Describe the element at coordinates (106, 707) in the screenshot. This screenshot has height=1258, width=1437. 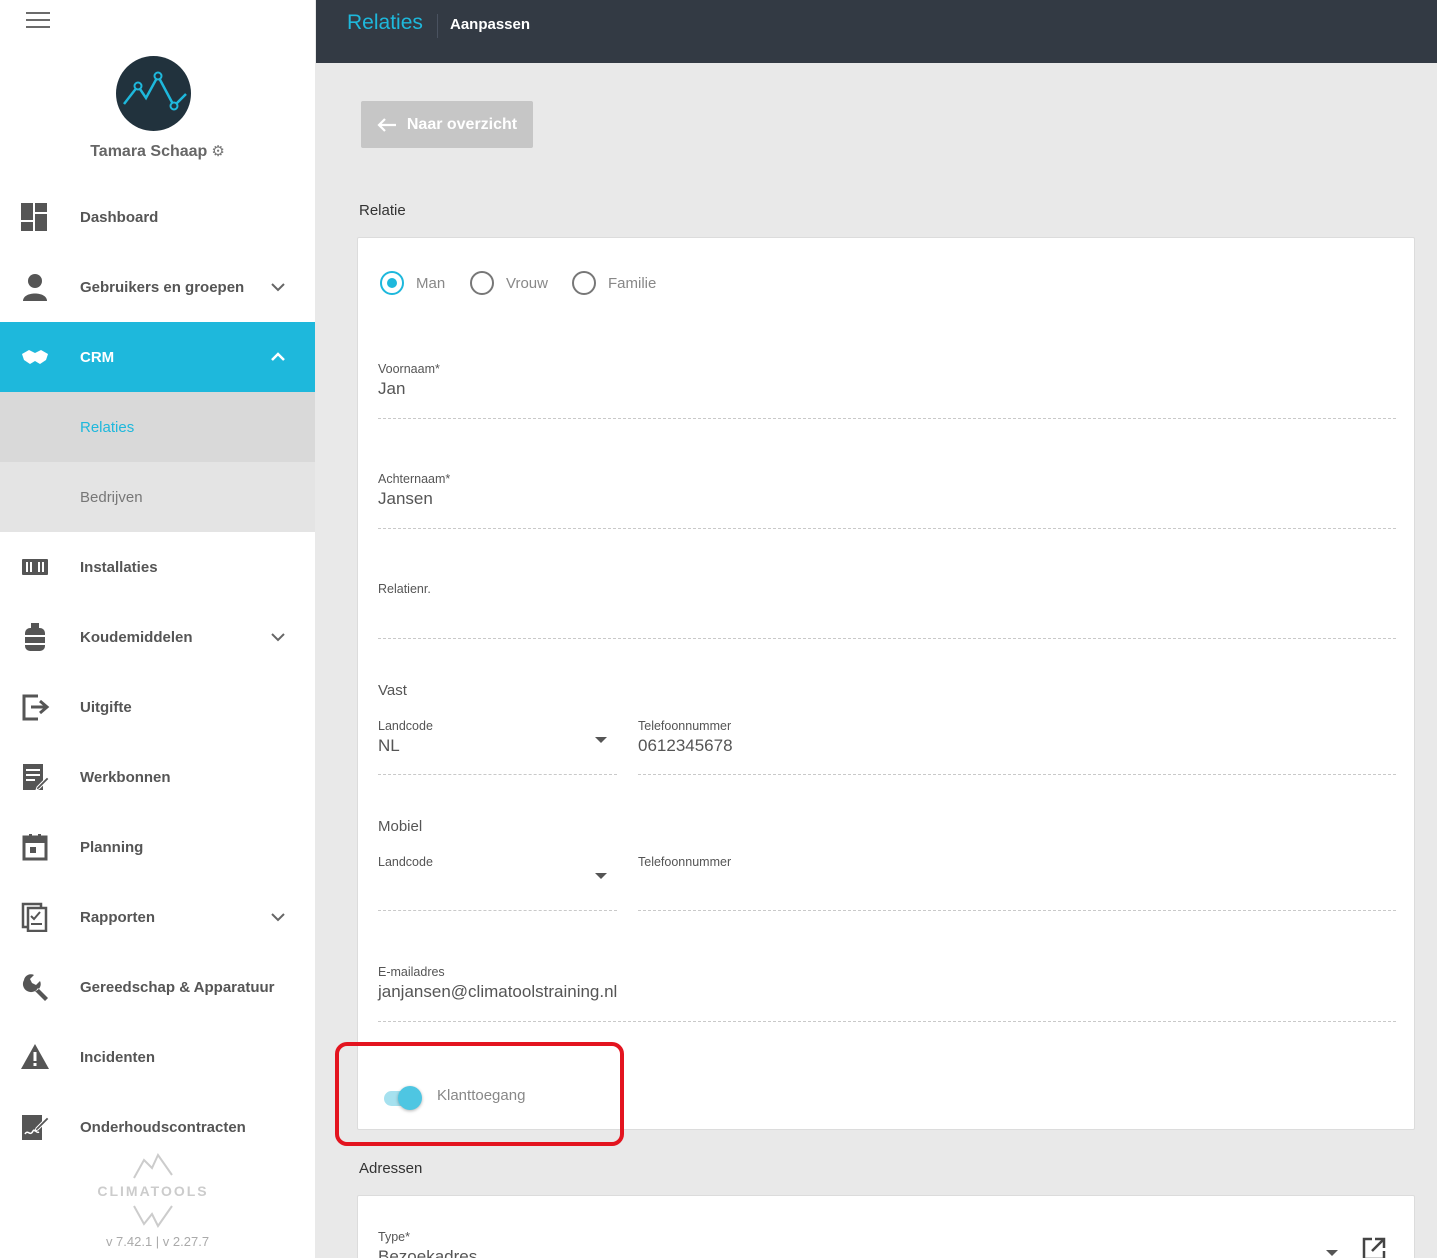
I see `sidebar-item-label: Uitgifte` at that location.